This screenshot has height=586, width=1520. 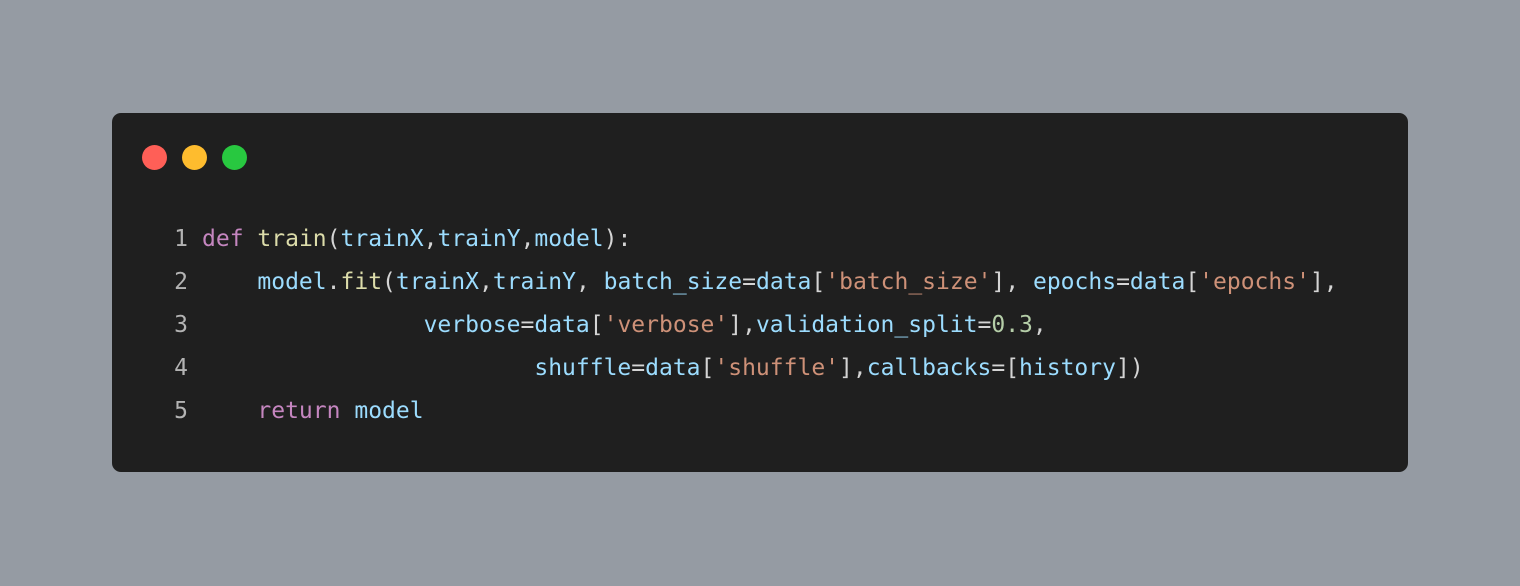 What do you see at coordinates (1074, 282) in the screenshot?
I see `code-token: epochs` at bounding box center [1074, 282].